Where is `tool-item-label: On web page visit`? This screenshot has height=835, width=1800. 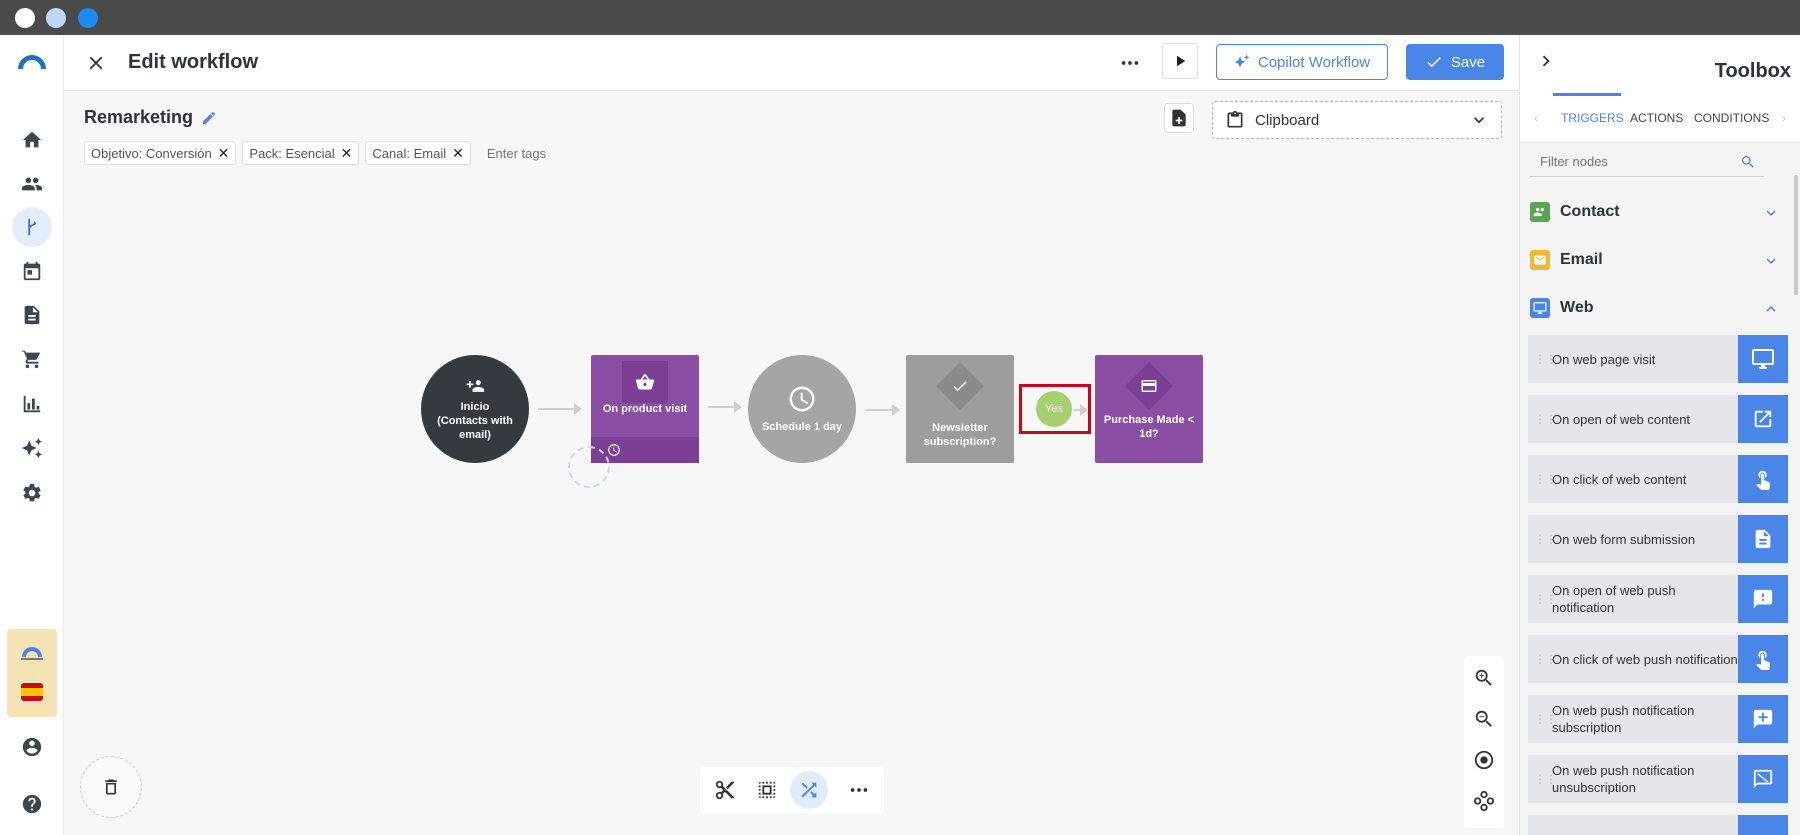 tool-item-label: On web page visit is located at coordinates (1604, 359).